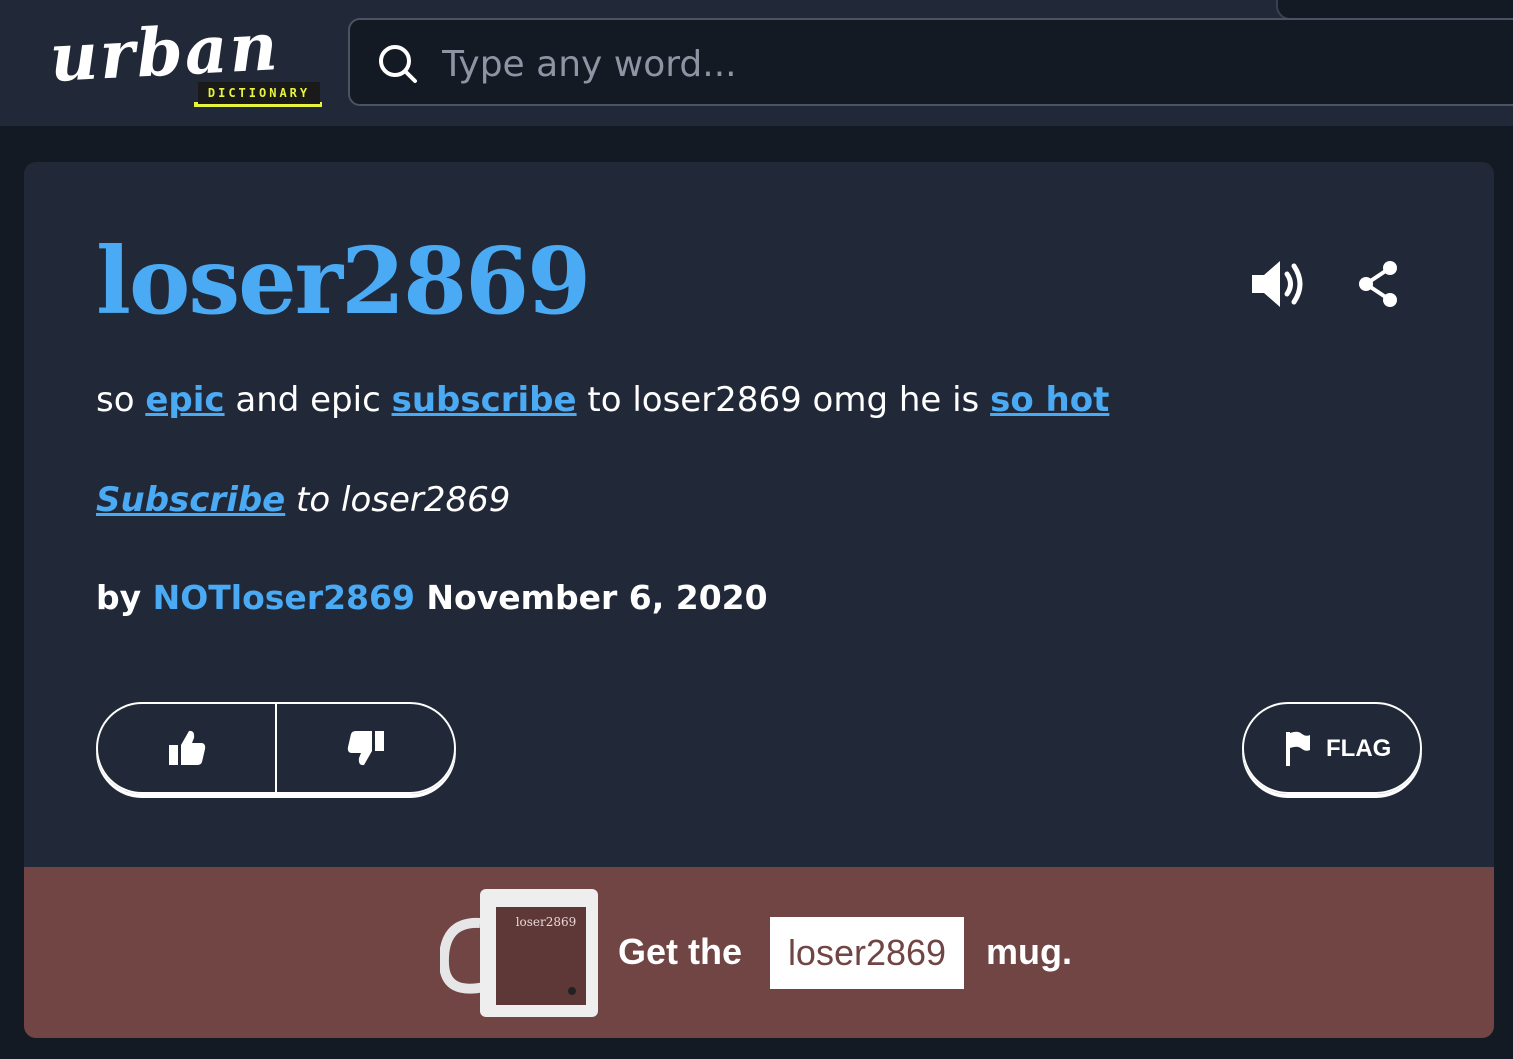 This screenshot has width=1513, height=1059. Describe the element at coordinates (1359, 748) in the screenshot. I see `flag-label: FLAG` at that location.